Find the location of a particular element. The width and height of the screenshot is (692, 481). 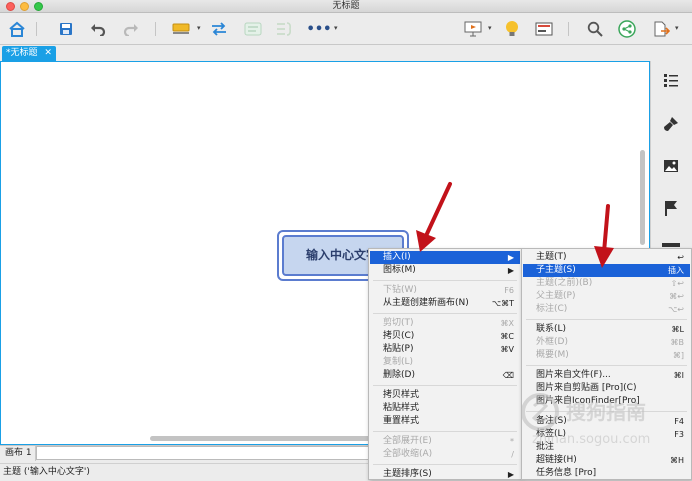

submenu-item-shortcut: 插入 is located at coordinates (676, 270).